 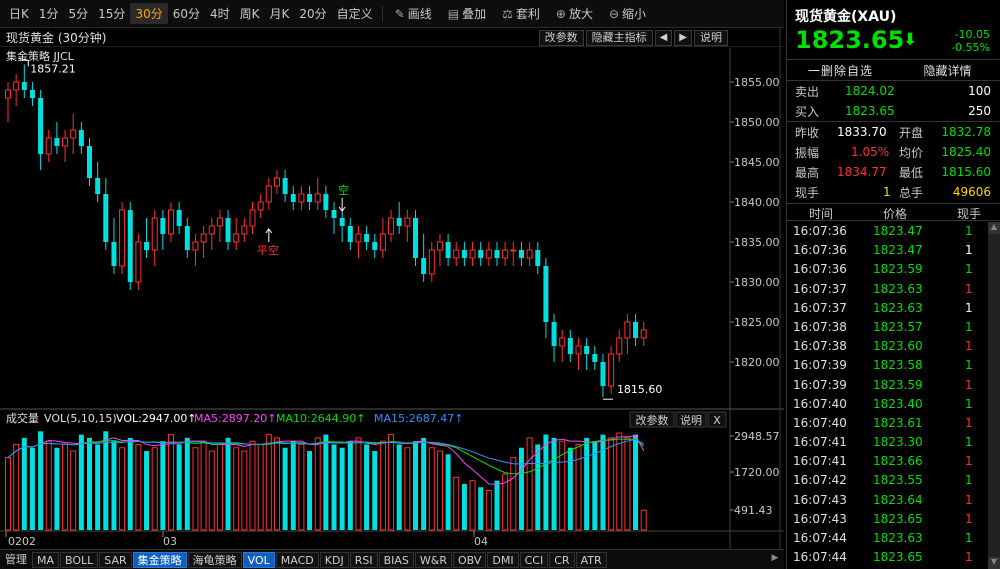 I want to click on tabs-scroll-right-icon: ▶, so click(x=775, y=560).